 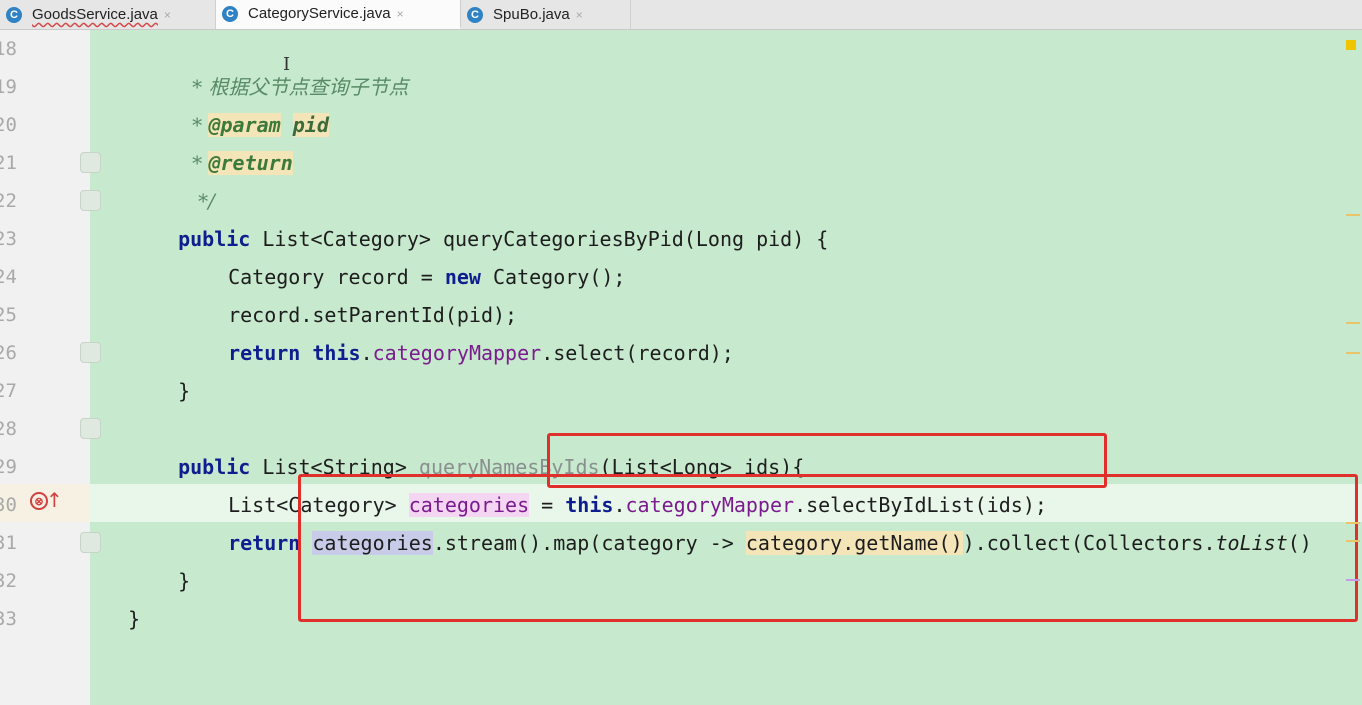 I want to click on tab-goods-service: C GoodsService.java ×, so click(x=108, y=14).